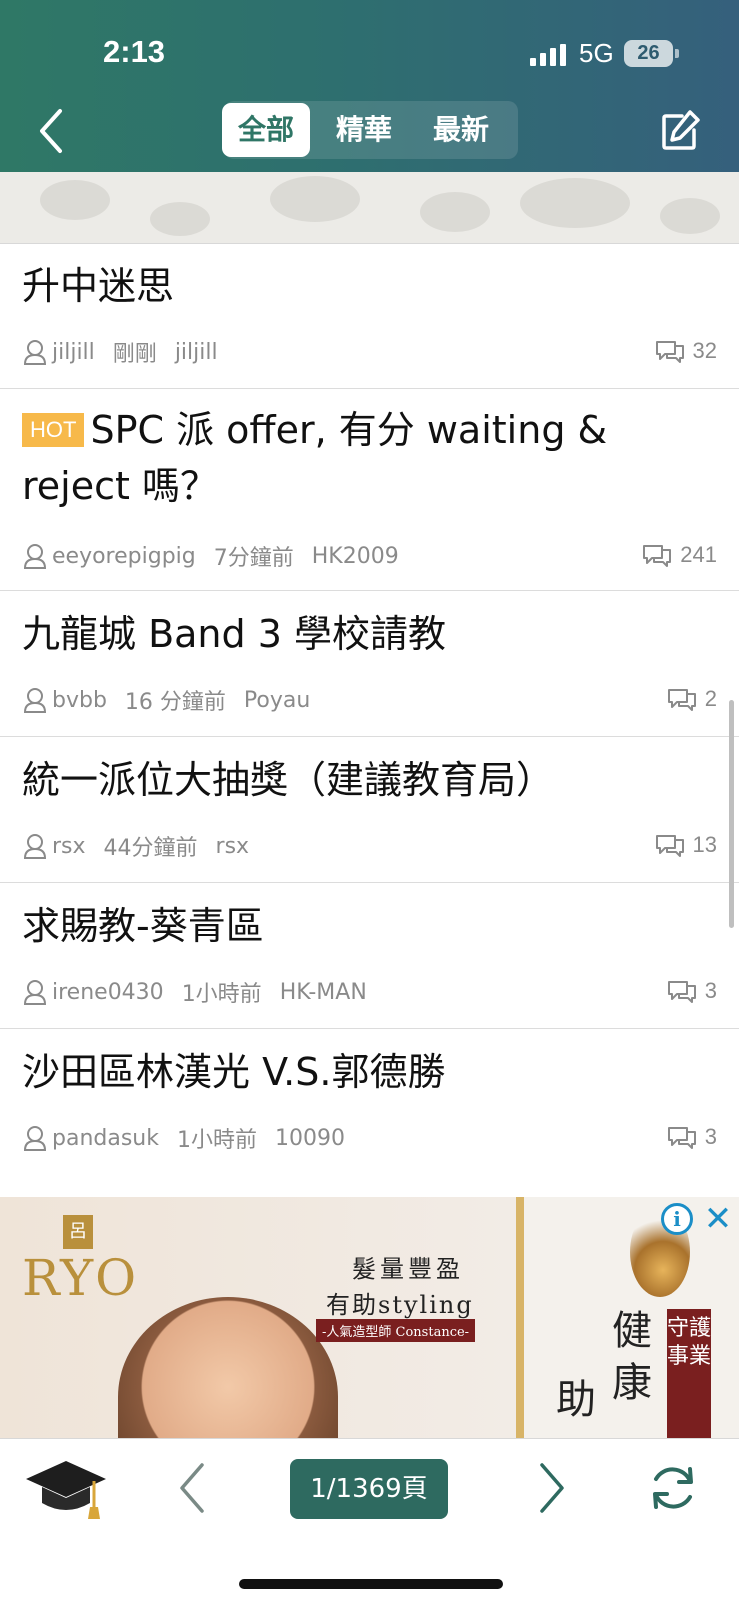  I want to click on reply-count-value: 241, so click(698, 554).